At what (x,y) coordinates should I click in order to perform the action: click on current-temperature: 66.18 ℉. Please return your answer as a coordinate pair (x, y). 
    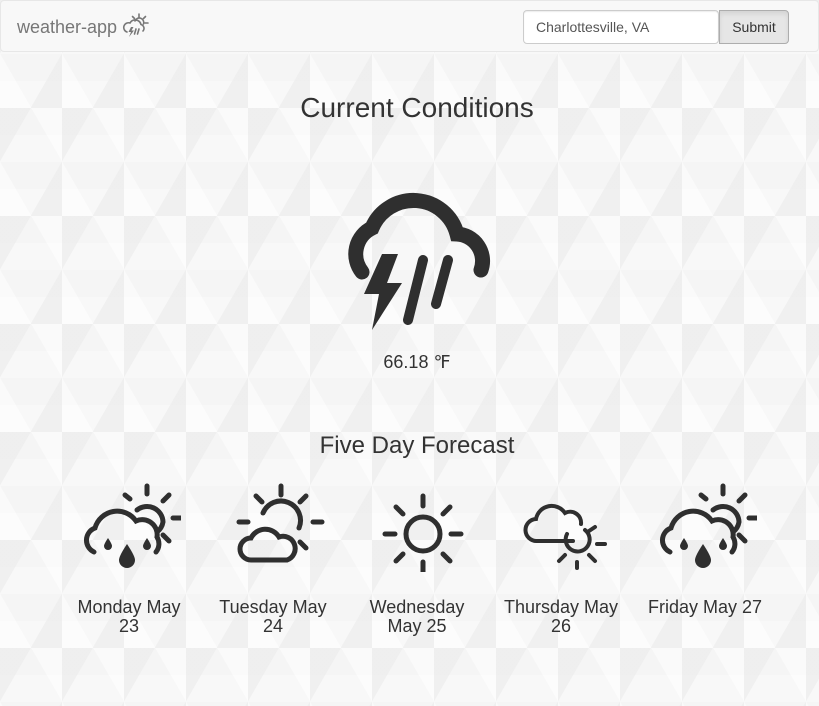
    Looking at the image, I should click on (417, 362).